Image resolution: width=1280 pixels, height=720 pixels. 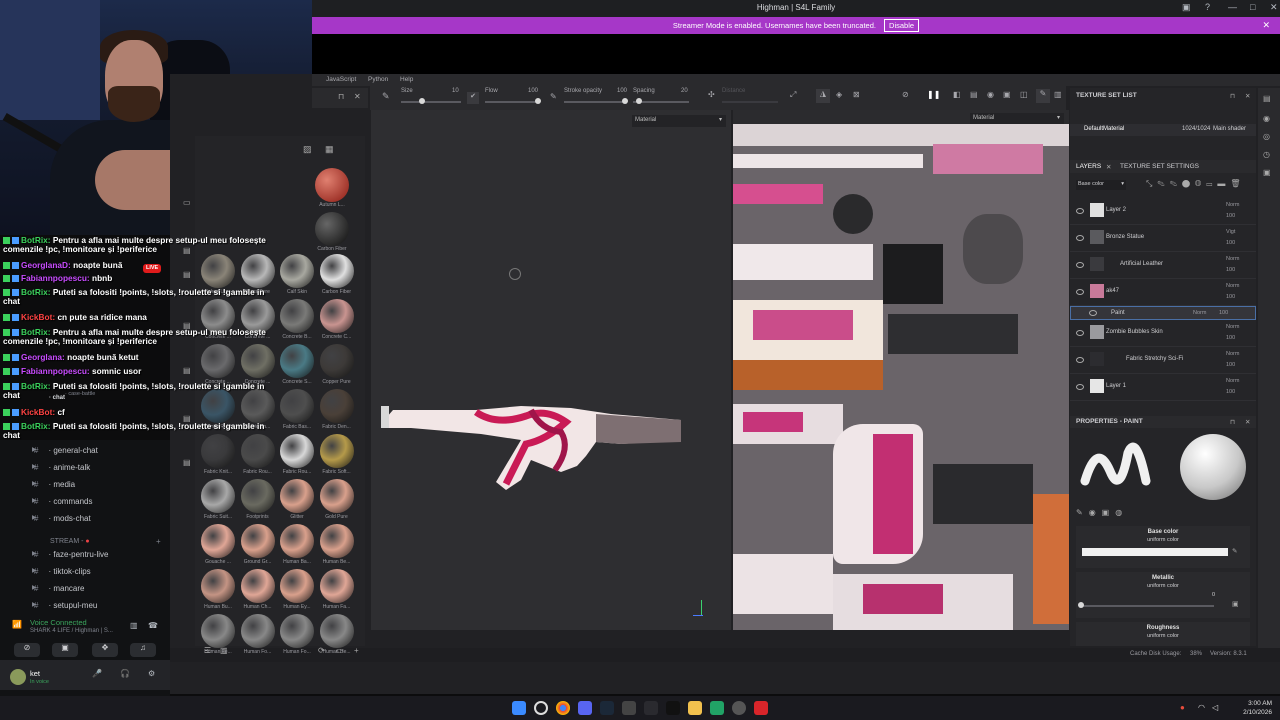 What do you see at coordinates (679, 121) in the screenshot?
I see `viewport-material-dropdown: Material ▾` at bounding box center [679, 121].